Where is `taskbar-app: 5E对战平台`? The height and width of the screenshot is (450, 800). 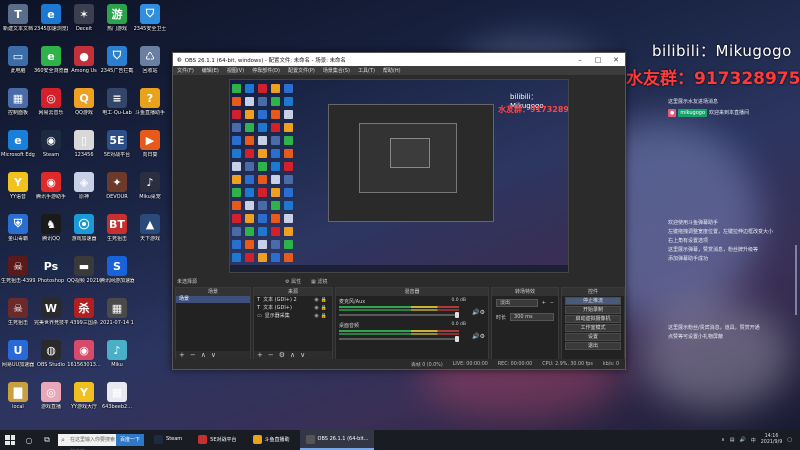
taskbar-app: 5E对战平台 is located at coordinates (217, 440).